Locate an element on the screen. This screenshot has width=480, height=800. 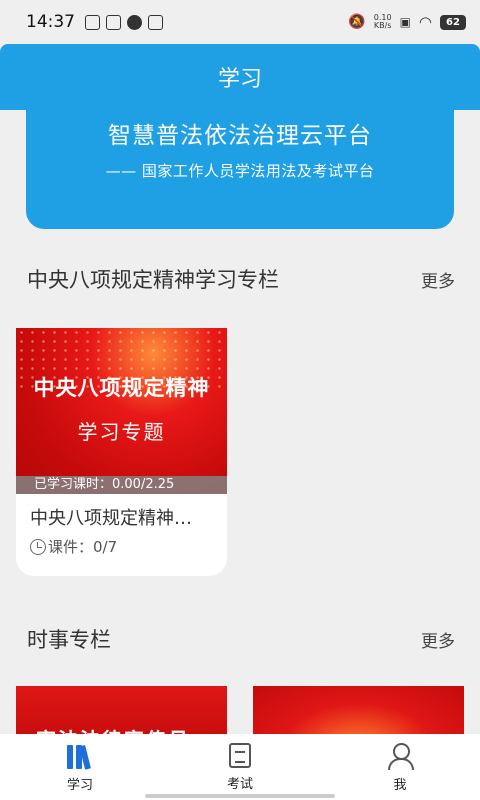
course-lessons: 课件：0/7 is located at coordinates (121, 543).